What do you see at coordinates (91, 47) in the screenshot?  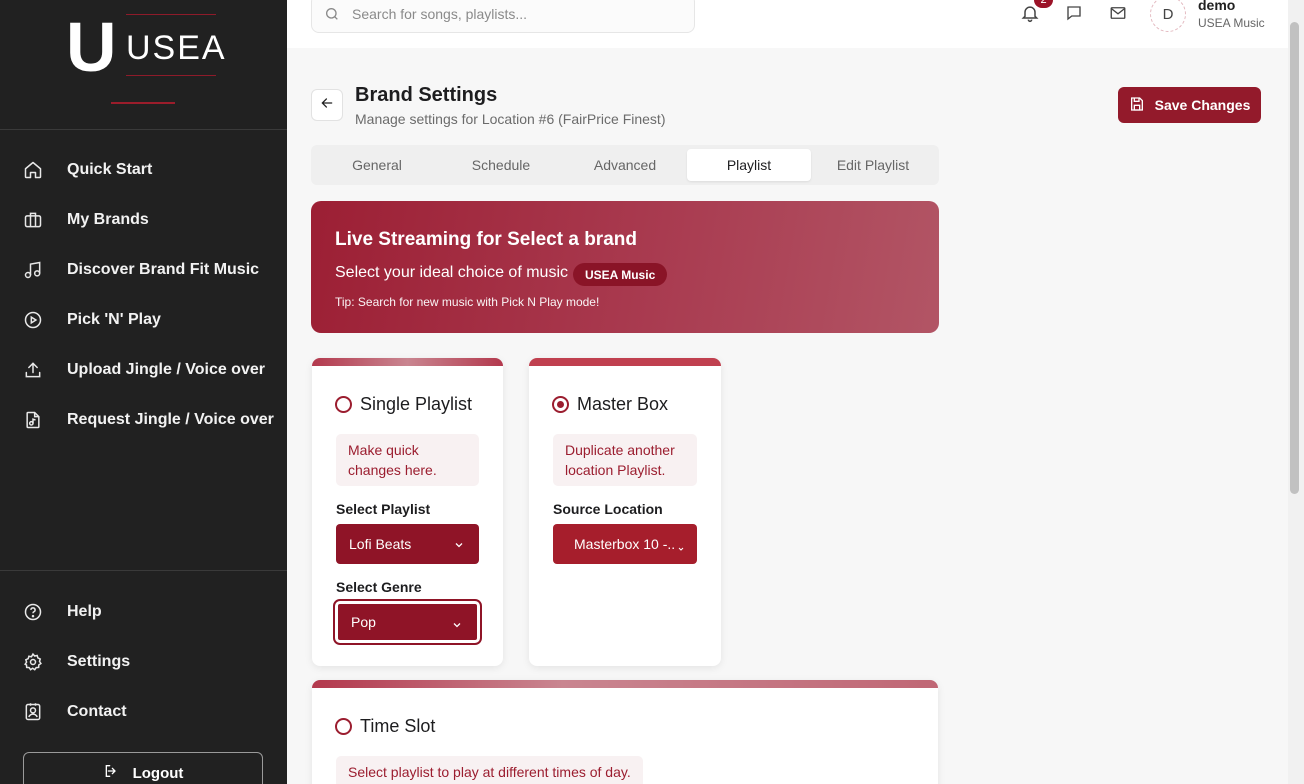 I see `logo-letter: U` at bounding box center [91, 47].